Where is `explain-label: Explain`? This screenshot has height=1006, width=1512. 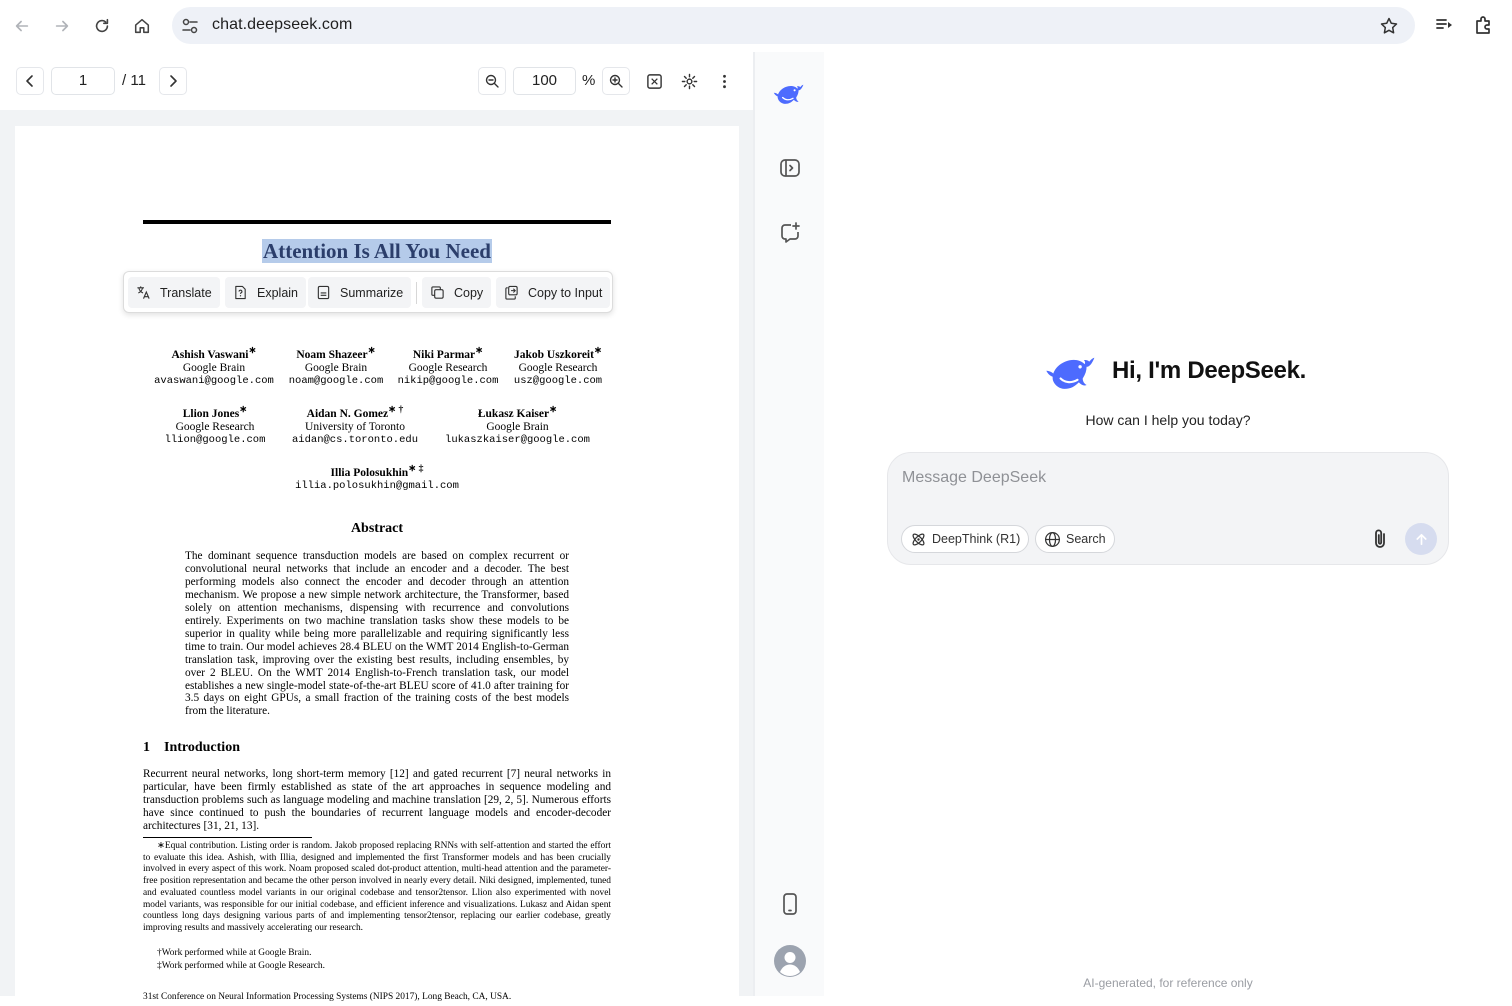 explain-label: Explain is located at coordinates (277, 292).